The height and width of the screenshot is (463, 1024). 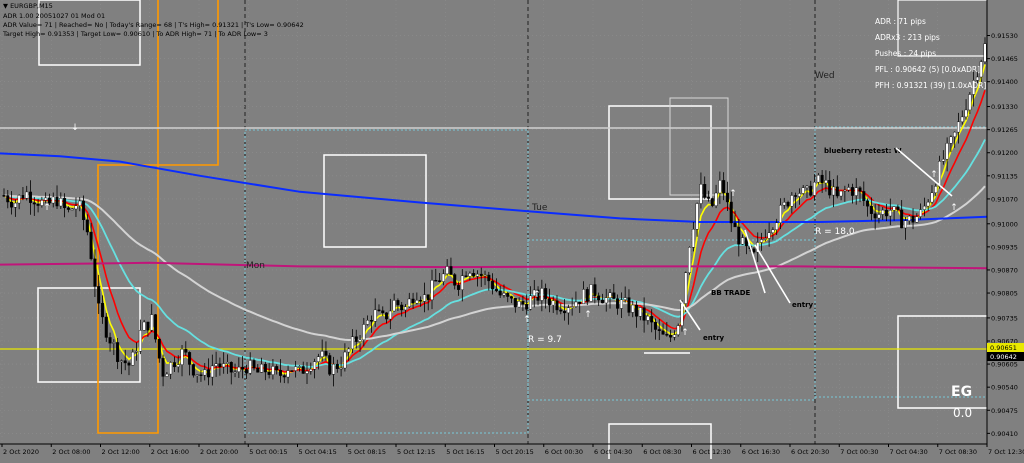 What do you see at coordinates (948, 362) in the screenshot?
I see `session-box` at bounding box center [948, 362].